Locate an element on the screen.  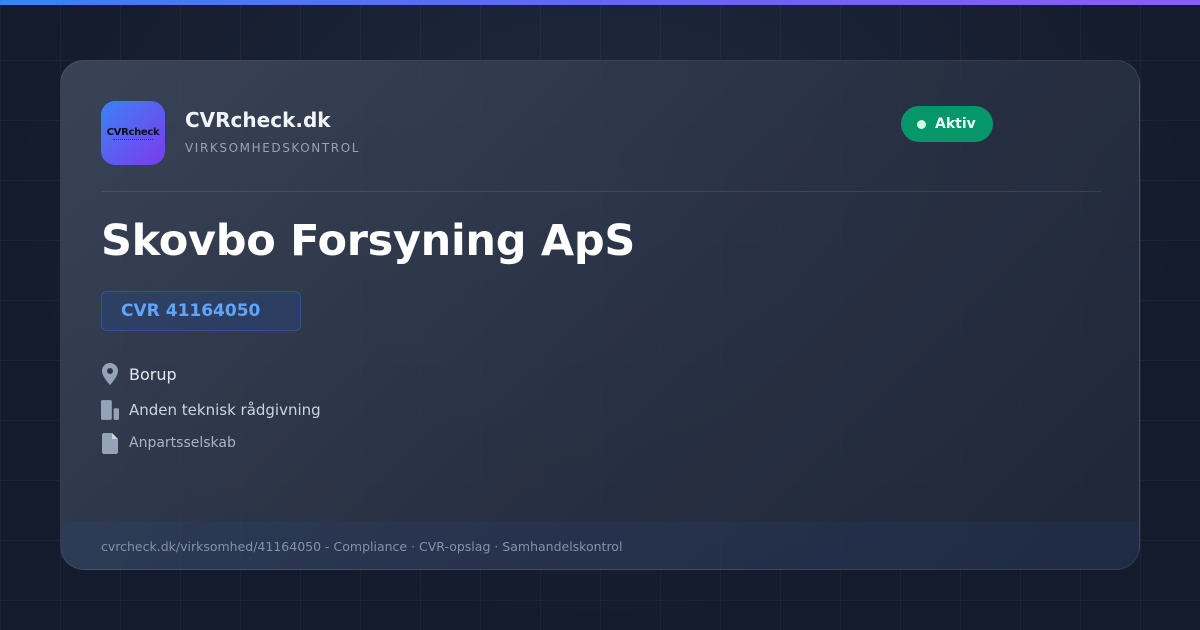
brand-subtitle: VIRKSOMHEDSKONTROL is located at coordinates (273, 148).